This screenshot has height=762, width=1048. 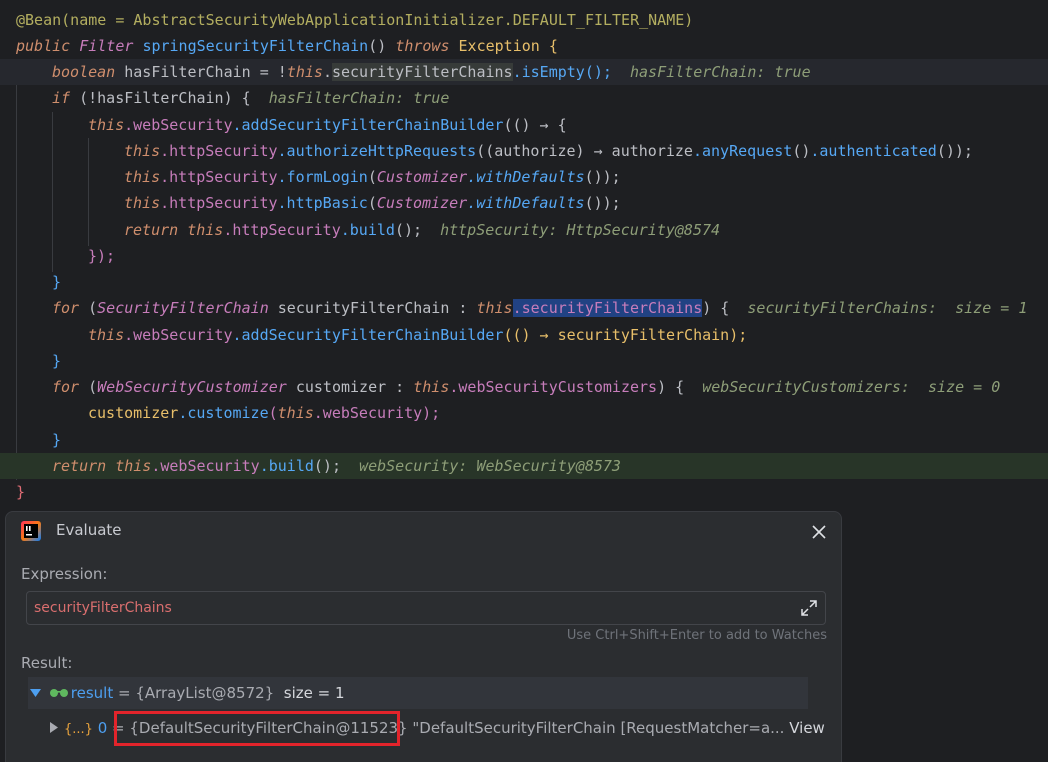 What do you see at coordinates (809, 608) in the screenshot?
I see `expand-editor-icon` at bounding box center [809, 608].